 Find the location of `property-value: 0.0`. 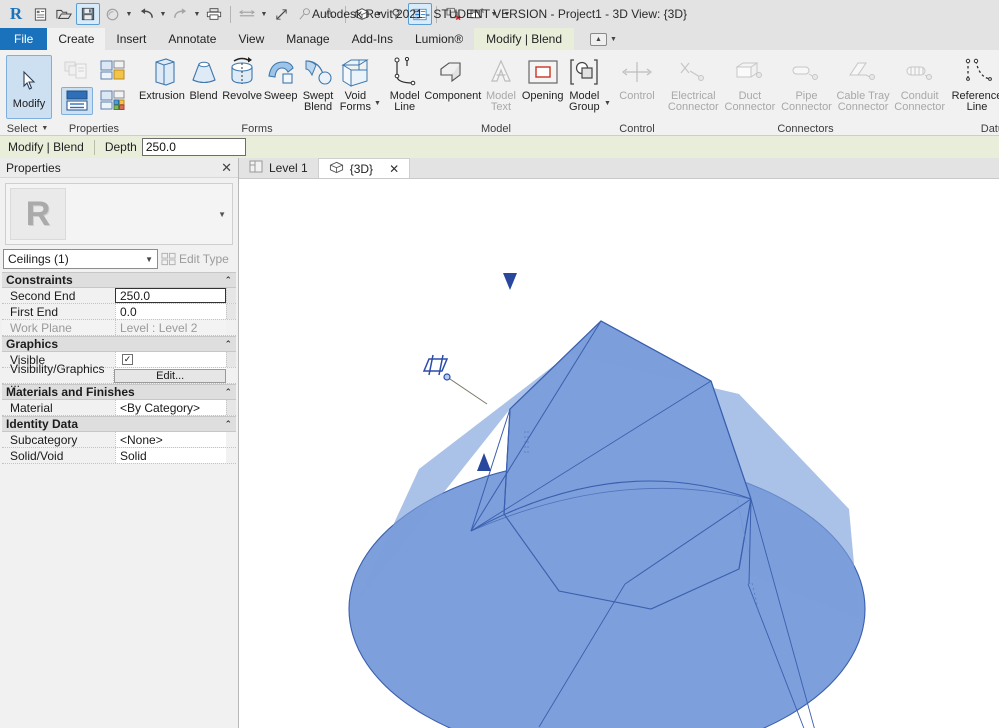

property-value: 0.0 is located at coordinates (170, 311).